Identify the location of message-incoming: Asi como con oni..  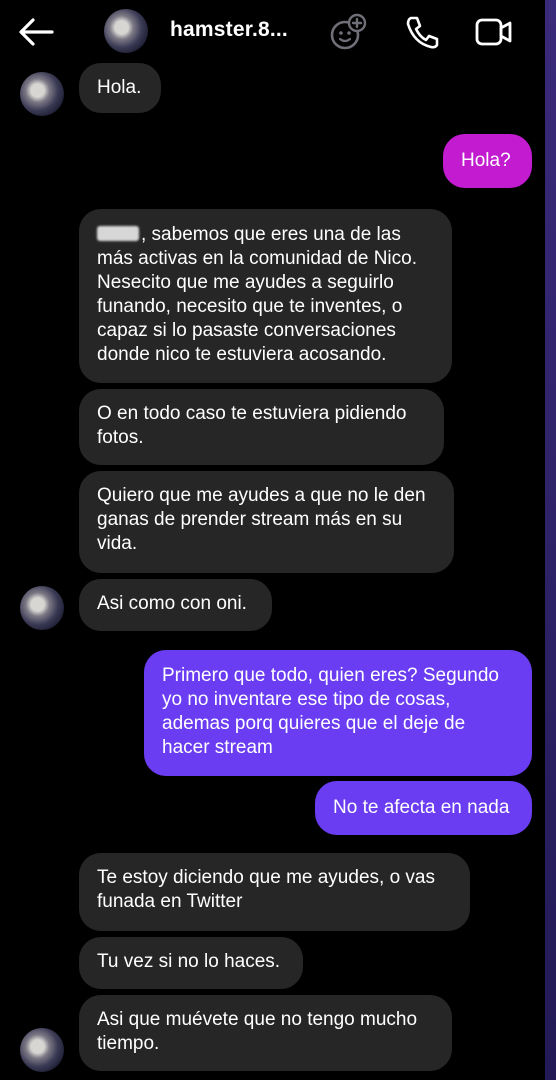
(175, 605).